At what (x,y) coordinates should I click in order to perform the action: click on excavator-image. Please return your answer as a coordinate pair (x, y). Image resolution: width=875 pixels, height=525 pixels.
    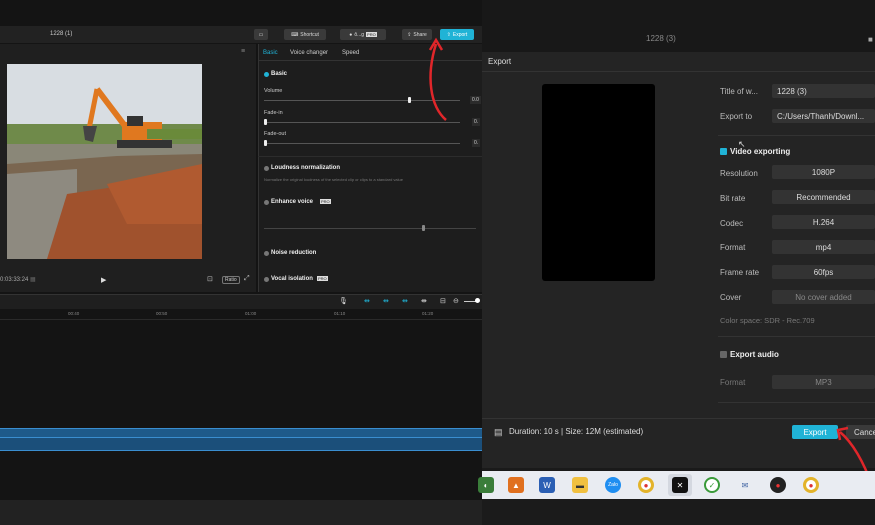
    Looking at the image, I should click on (104, 161).